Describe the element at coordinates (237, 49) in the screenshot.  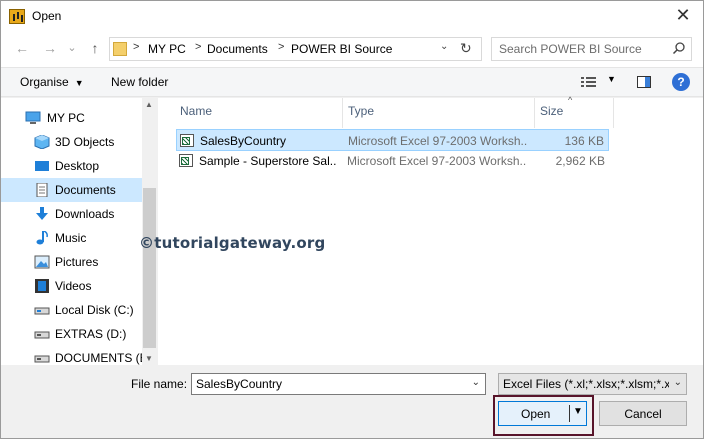
I see `breadcrumb-documents: Documents` at that location.